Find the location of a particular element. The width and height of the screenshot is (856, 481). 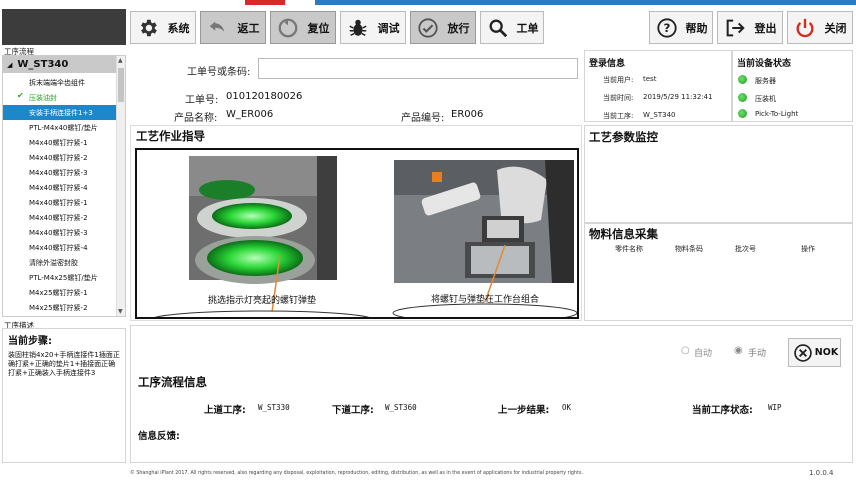

device-status-panel: 当前设备状态 服务器 压装机 Pick-To-Light is located at coordinates (792, 86).